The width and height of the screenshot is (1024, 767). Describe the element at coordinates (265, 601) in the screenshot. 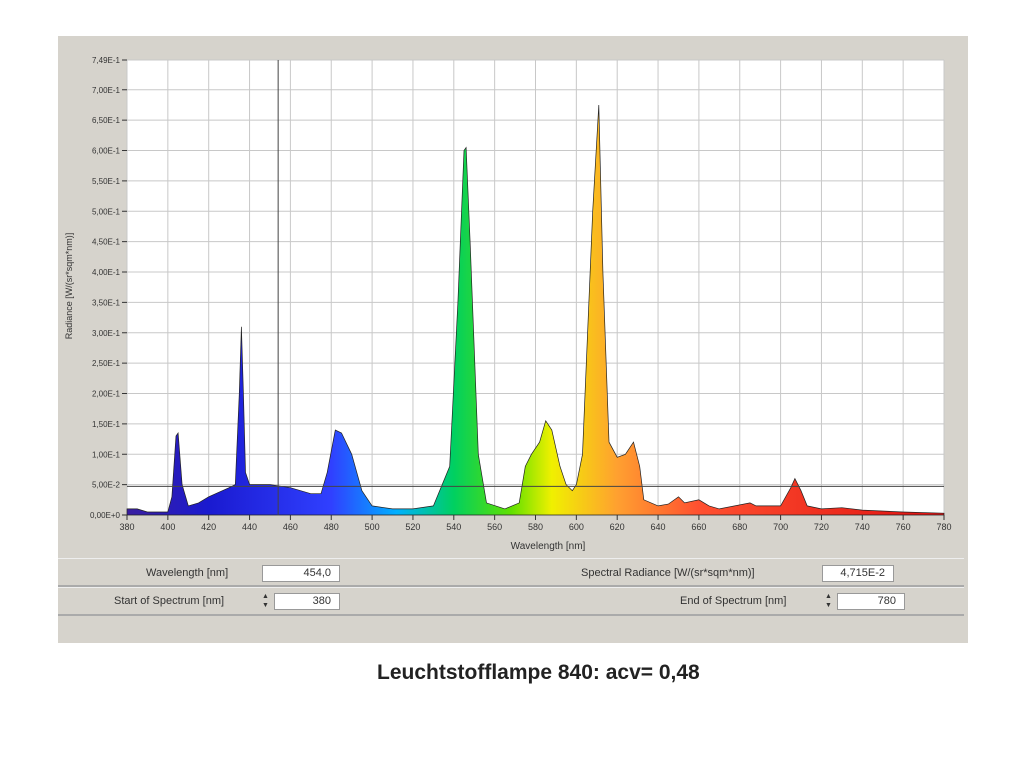

I see `start-spinner: ▲ ▼` at that location.